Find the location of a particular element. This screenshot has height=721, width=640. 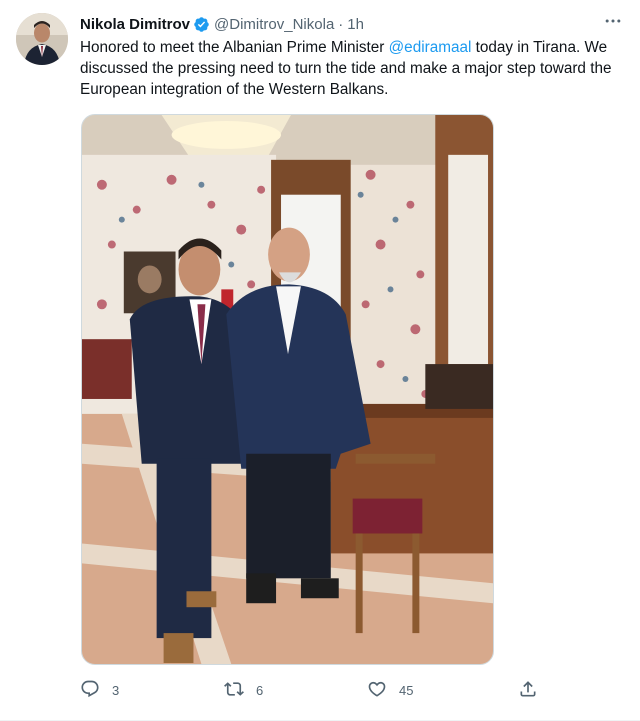

retweet-button: 6 is located at coordinates (243, 690).